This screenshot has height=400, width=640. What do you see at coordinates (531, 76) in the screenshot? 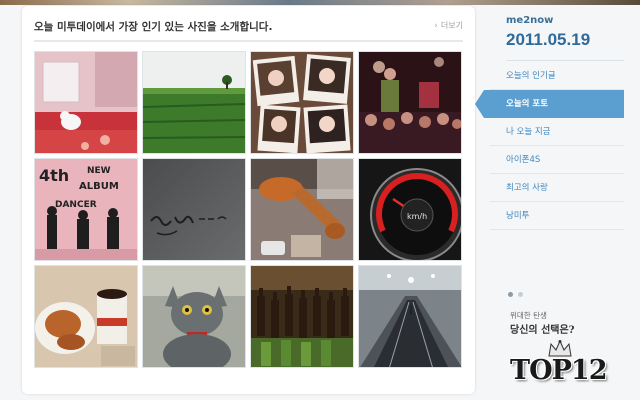
I see `sidebar-item-label: 오늘의 인기글` at bounding box center [531, 76].